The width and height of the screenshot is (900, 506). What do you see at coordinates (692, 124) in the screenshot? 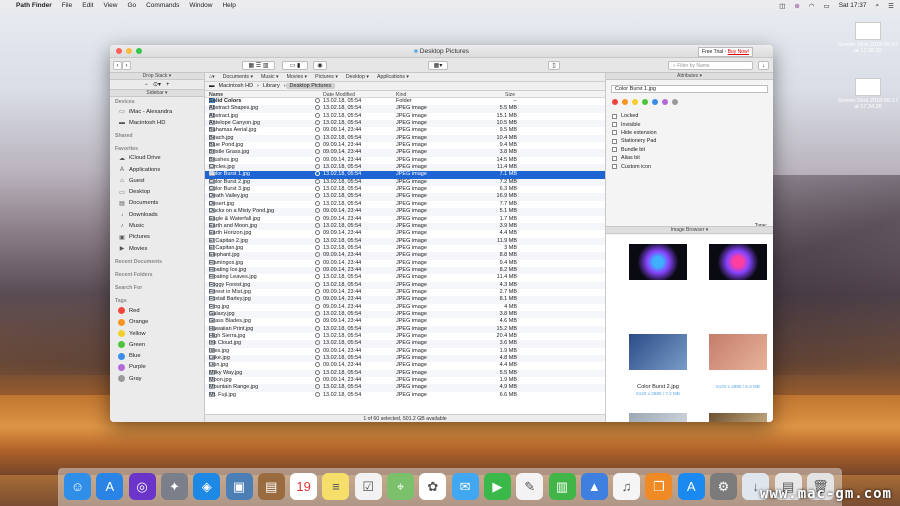
I see `checkbox-invisible: Invisible` at bounding box center [692, 124].